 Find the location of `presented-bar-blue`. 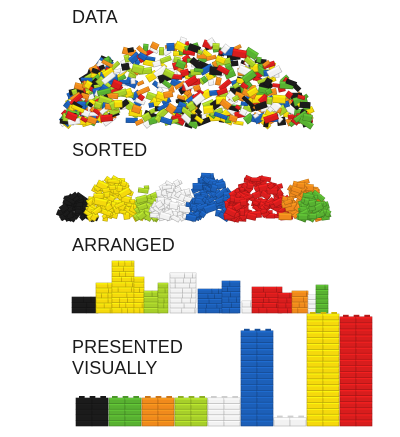

presented-bar-blue is located at coordinates (257, 377).